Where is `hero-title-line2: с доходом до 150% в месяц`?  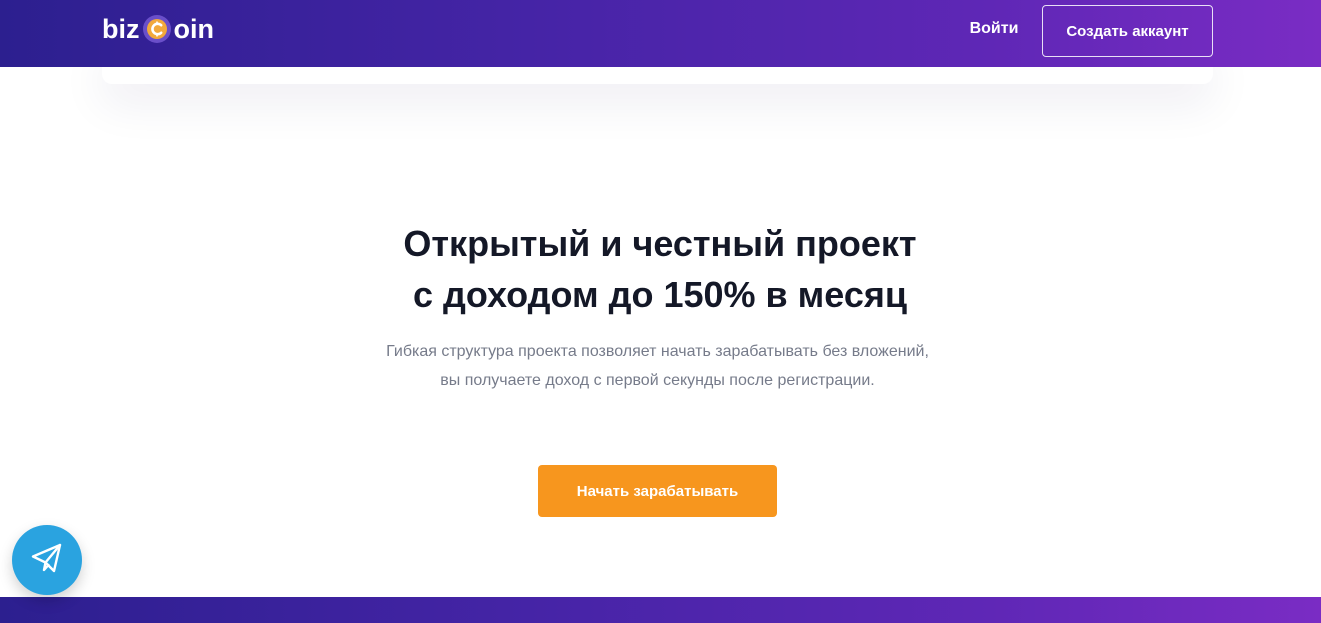
hero-title-line2: с доходом до 150% в месяц is located at coordinates (660, 294).